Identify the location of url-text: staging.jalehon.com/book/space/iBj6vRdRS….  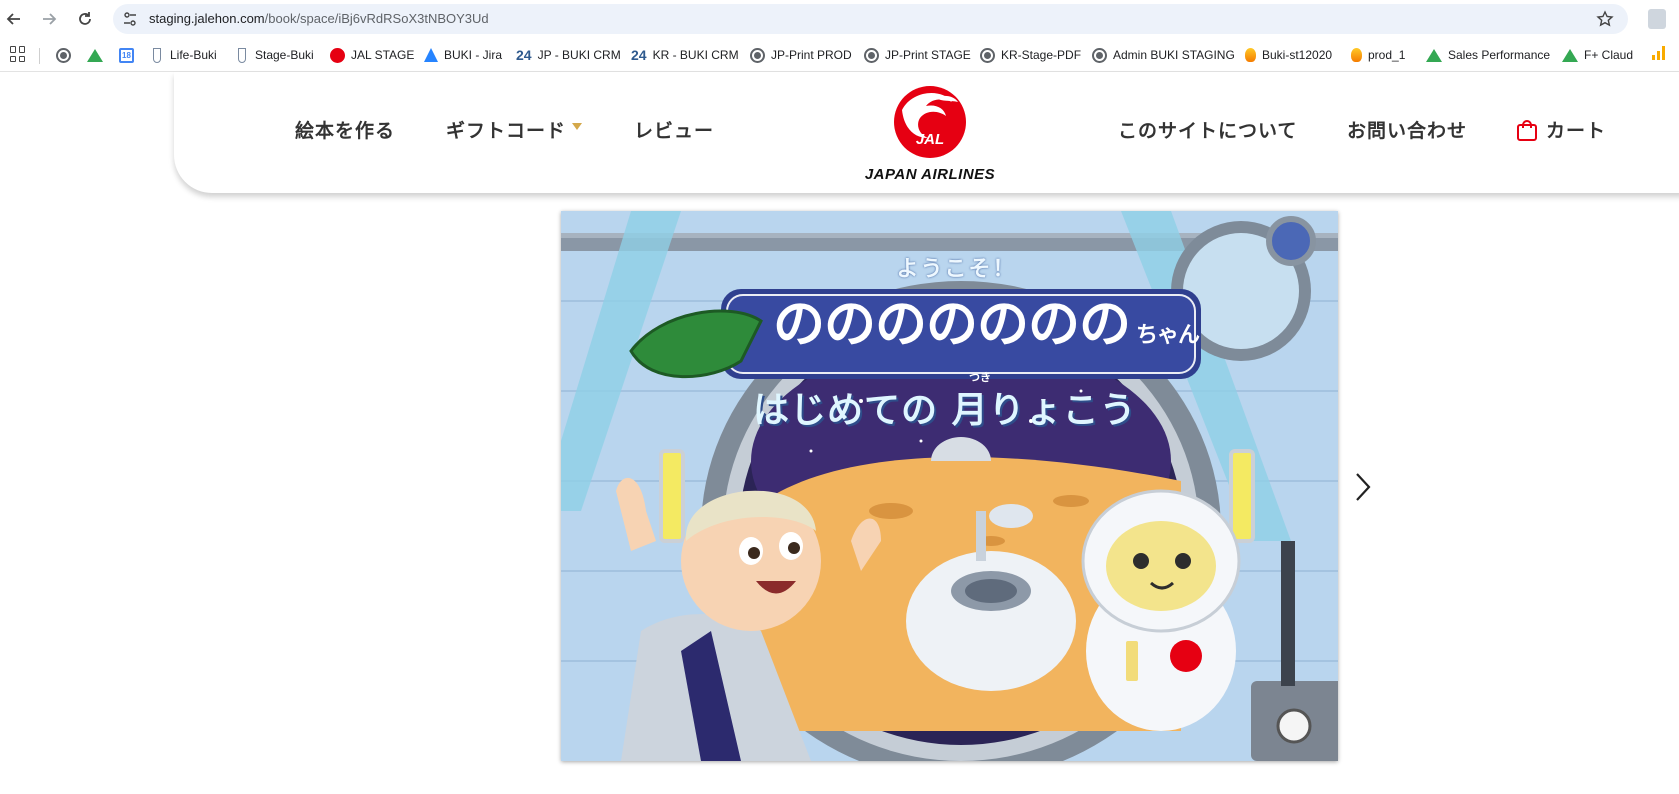
(319, 18).